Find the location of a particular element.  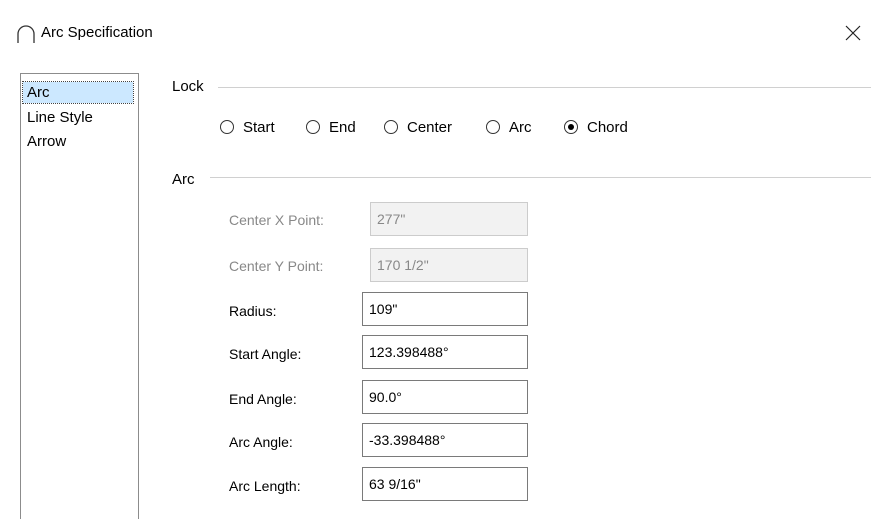

radius-field is located at coordinates (445, 309).